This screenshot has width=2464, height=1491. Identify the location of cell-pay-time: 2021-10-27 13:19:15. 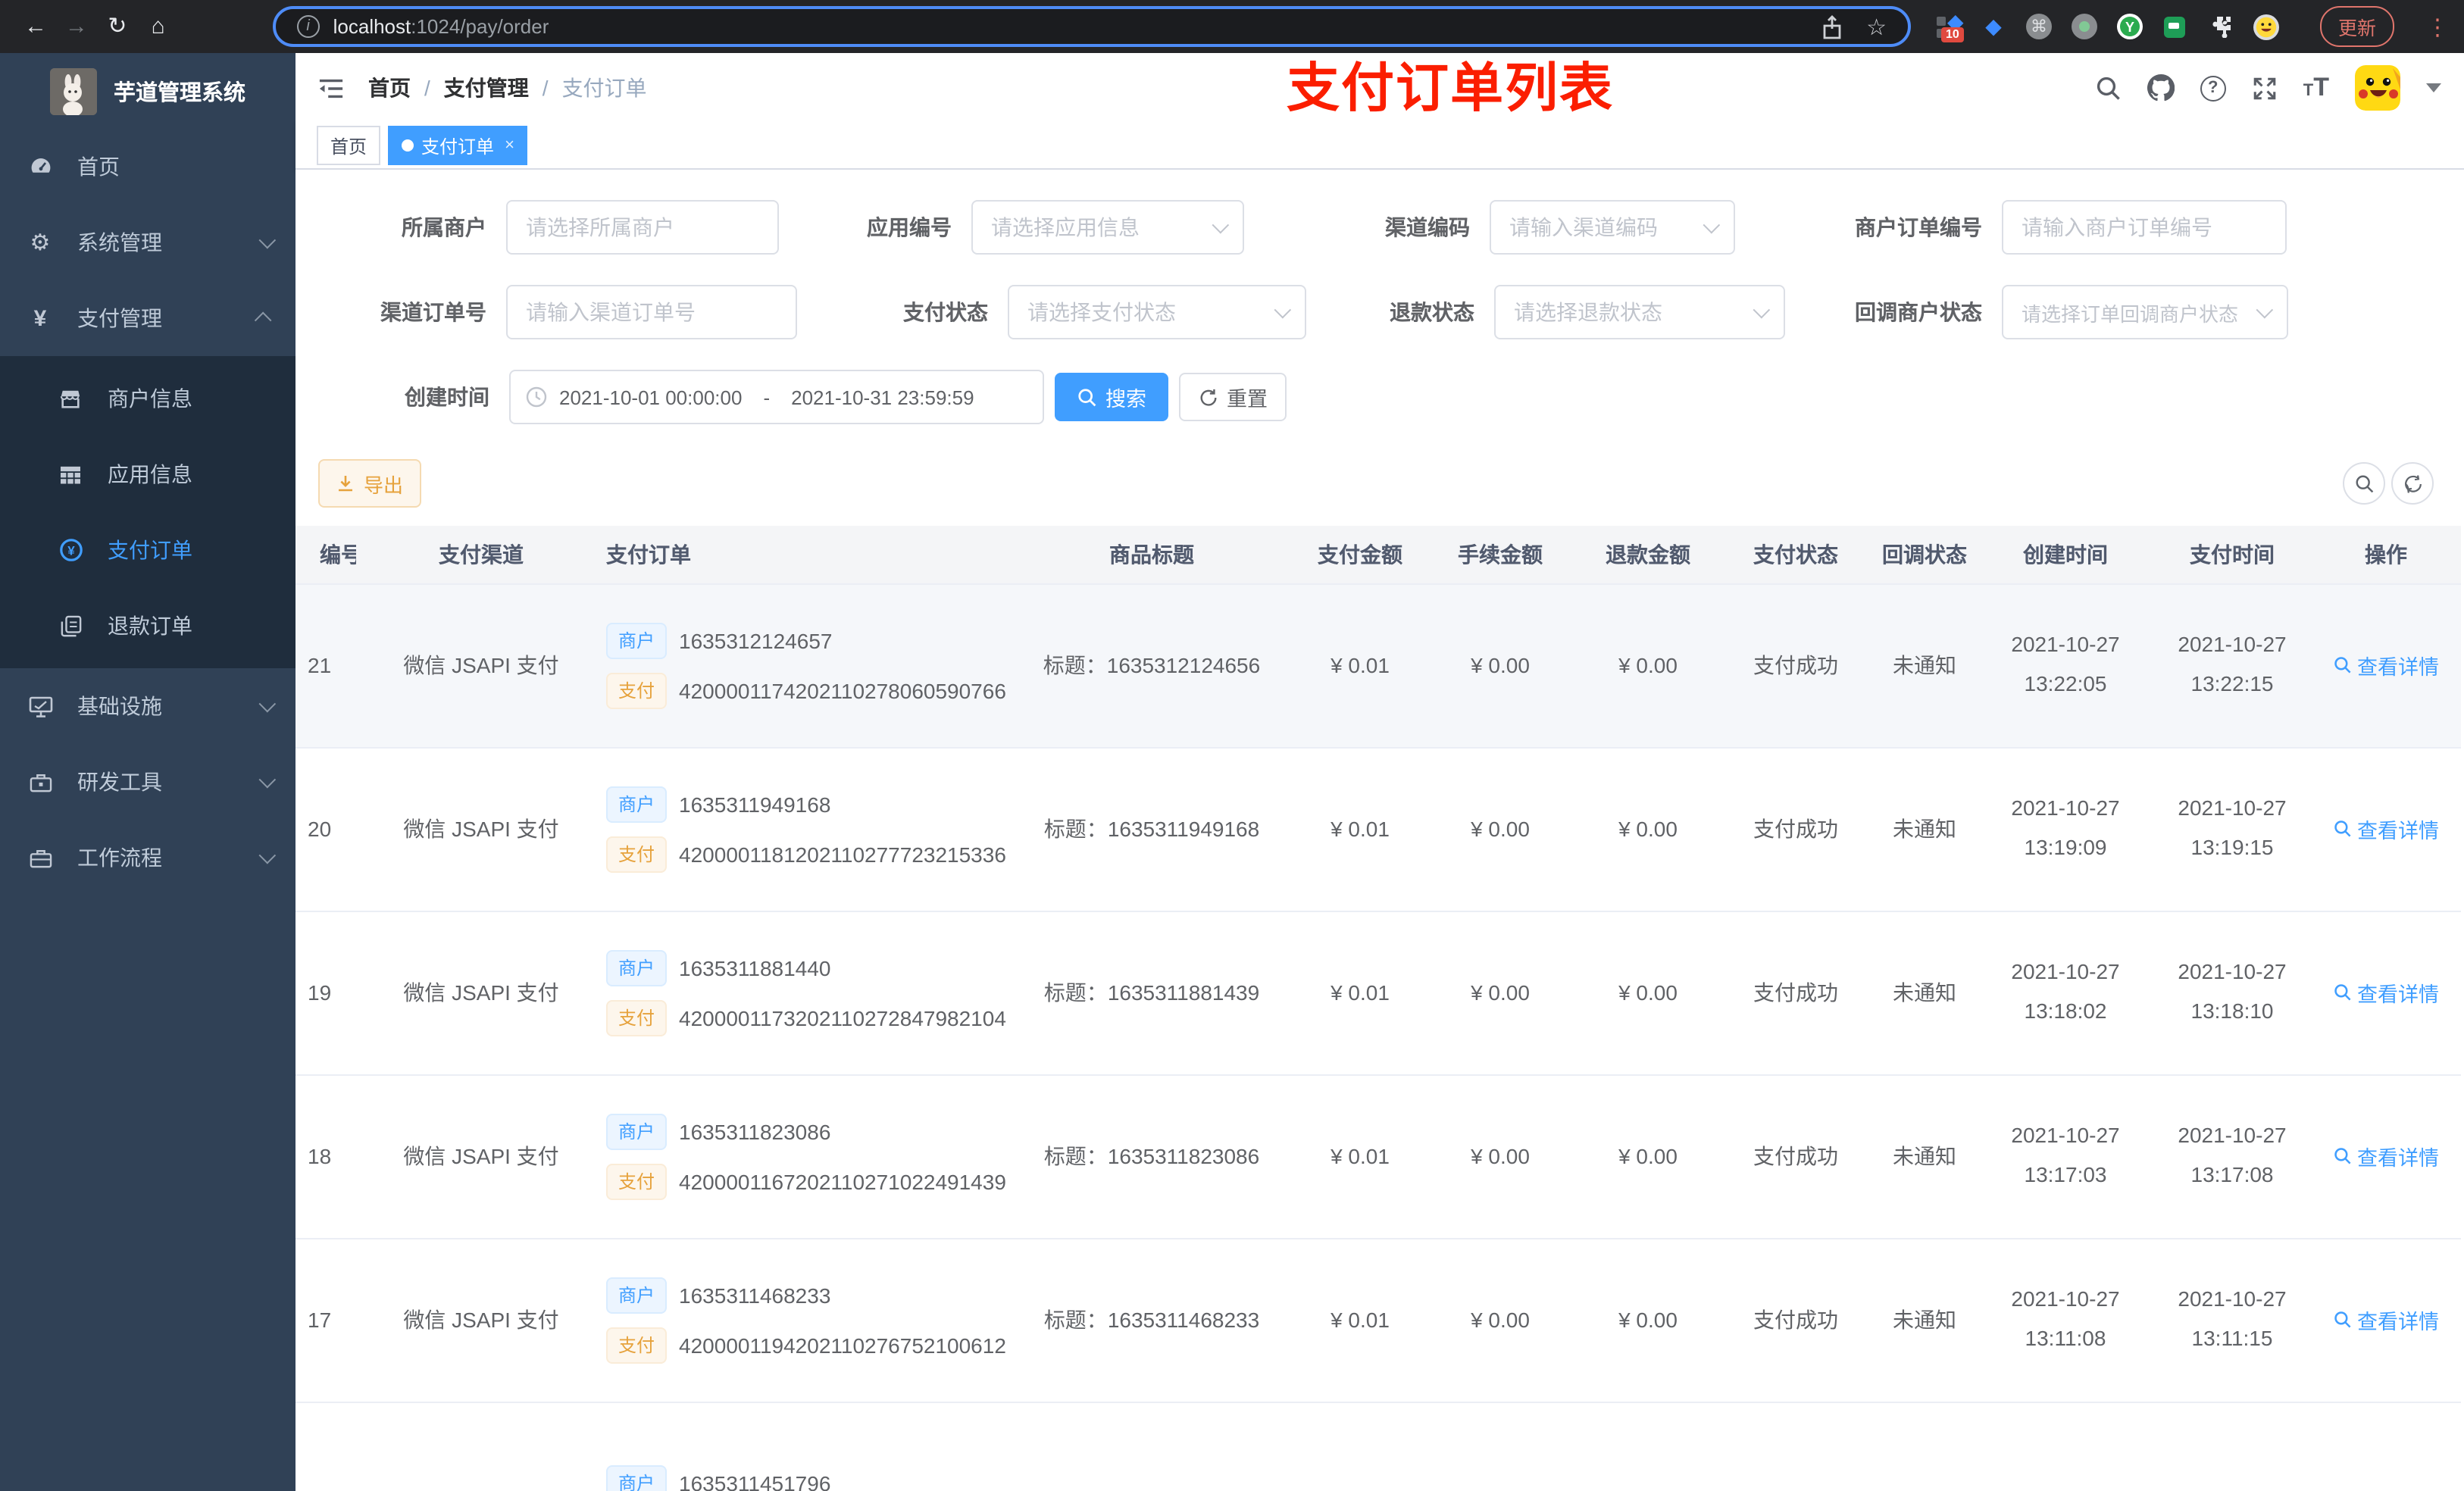
(2232, 829).